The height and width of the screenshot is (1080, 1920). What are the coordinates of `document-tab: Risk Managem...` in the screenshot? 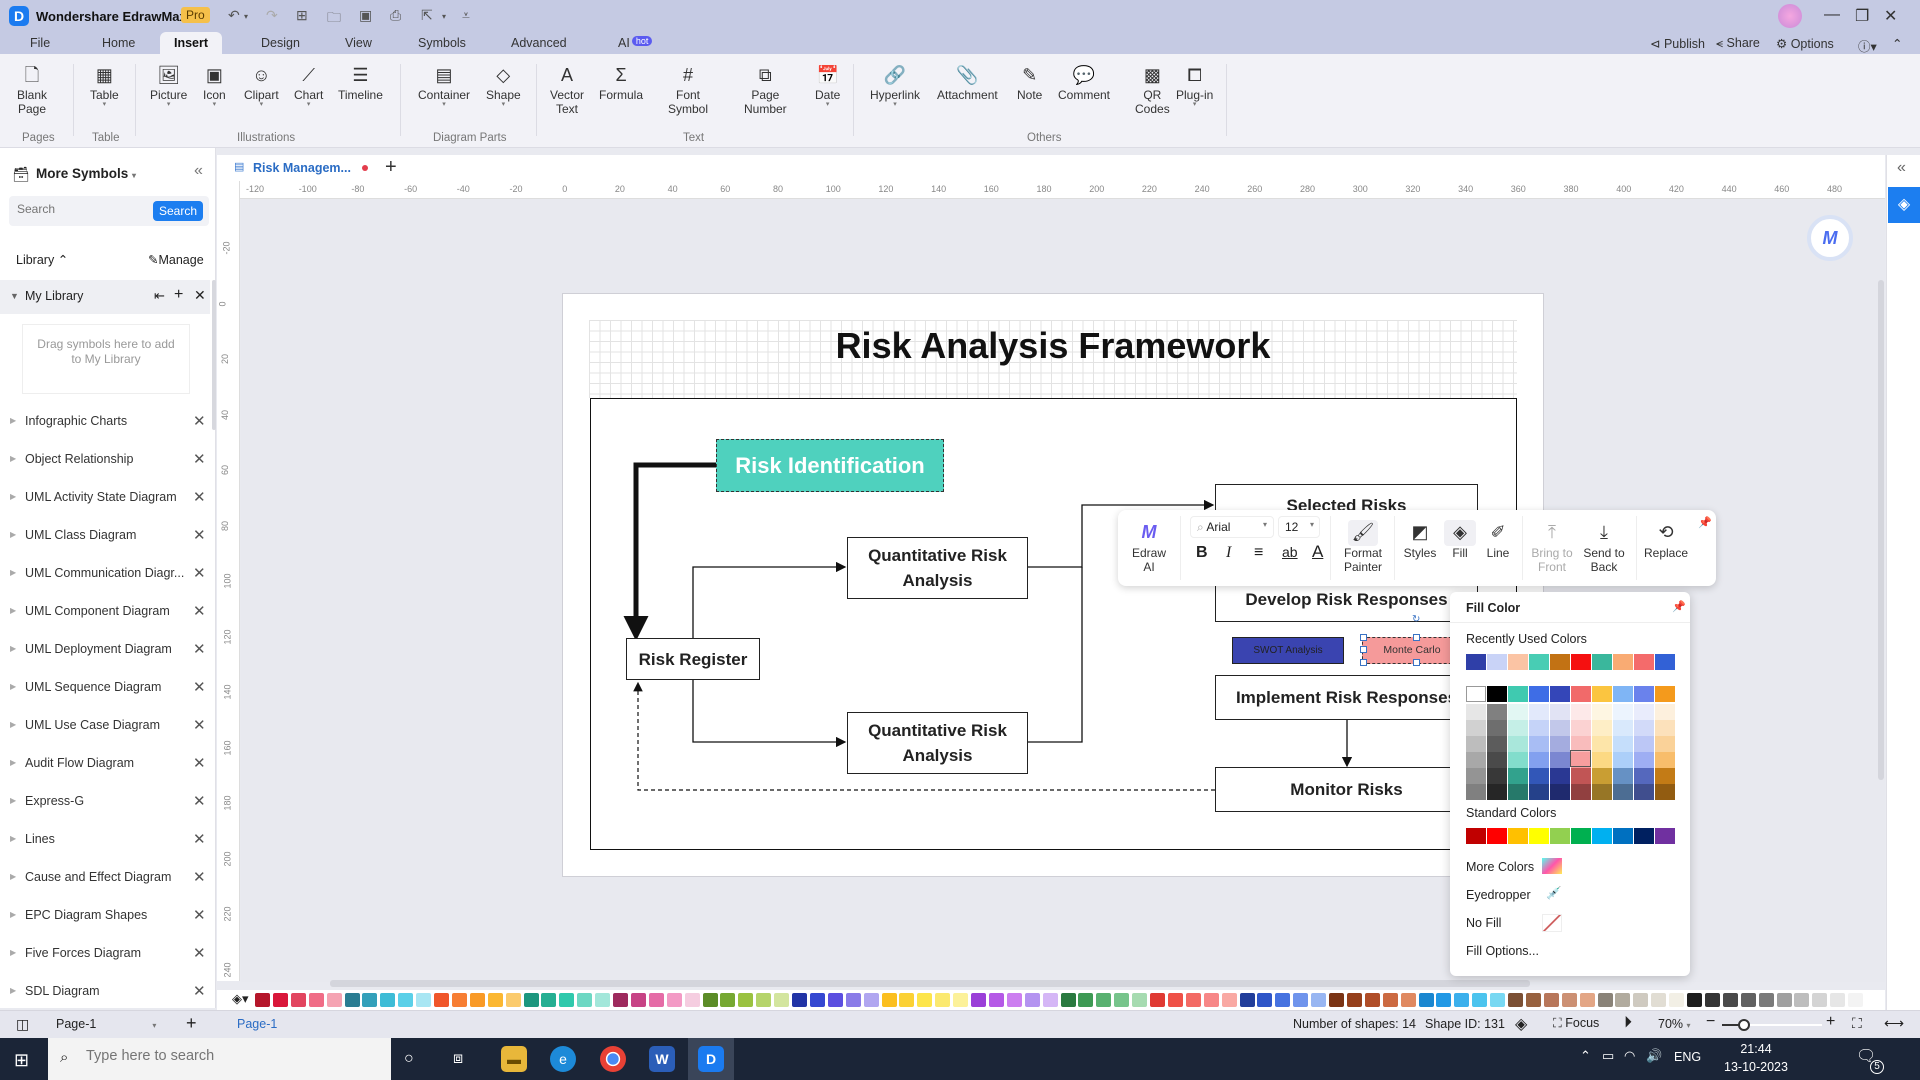 It's located at (302, 168).